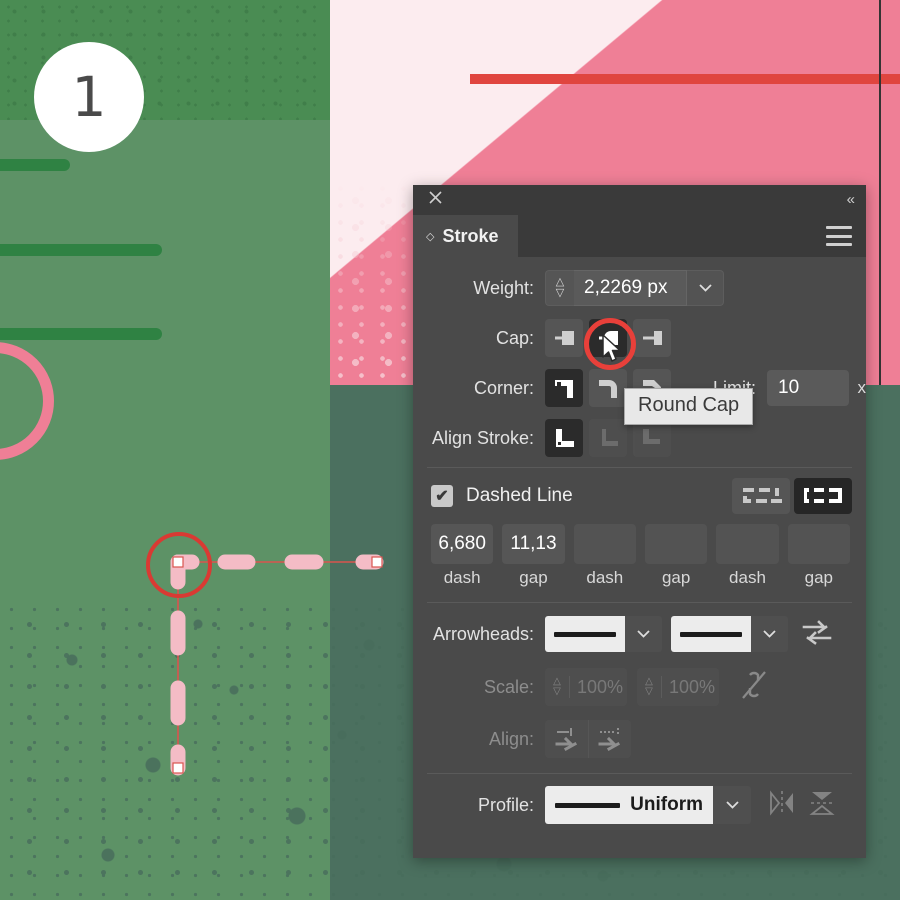 The image size is (900, 900). Describe the element at coordinates (639, 554) in the screenshot. I see `dash-gap-fields: 6,680 dash 11,13 gap dash gap dash gap` at that location.